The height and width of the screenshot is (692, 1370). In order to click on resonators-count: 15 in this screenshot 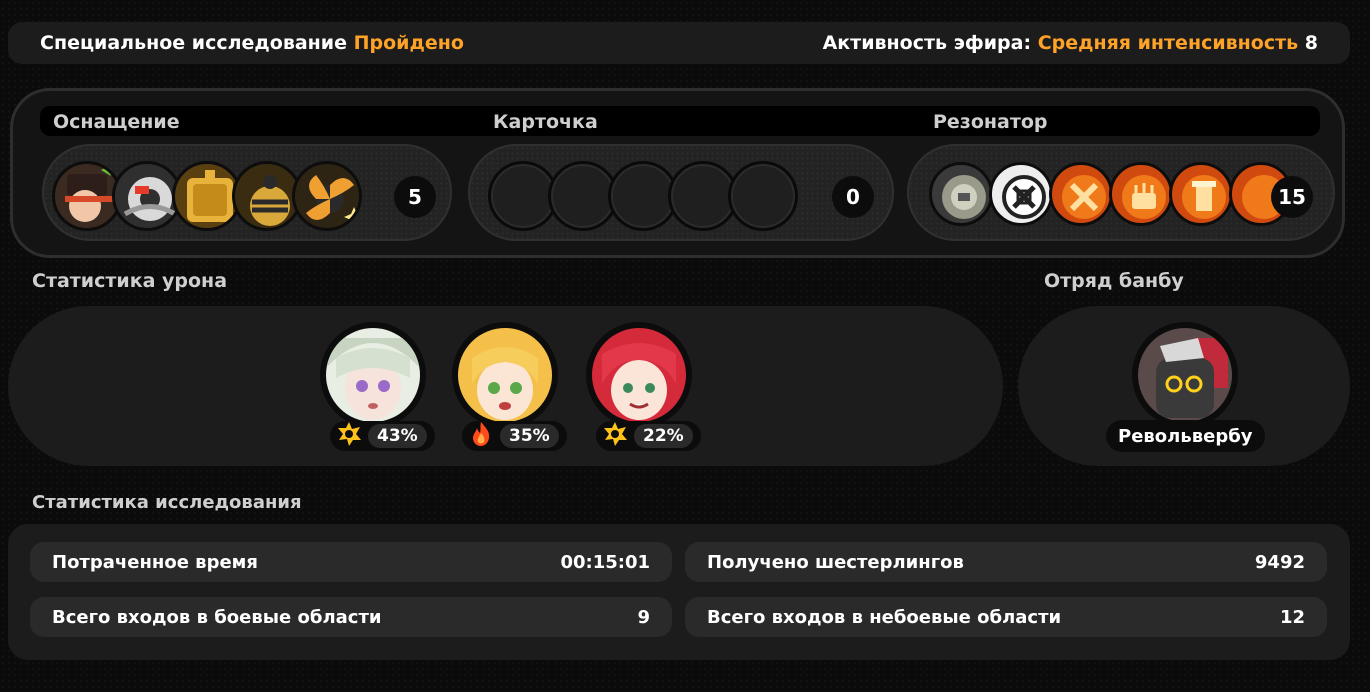, I will do `click(1292, 197)`.